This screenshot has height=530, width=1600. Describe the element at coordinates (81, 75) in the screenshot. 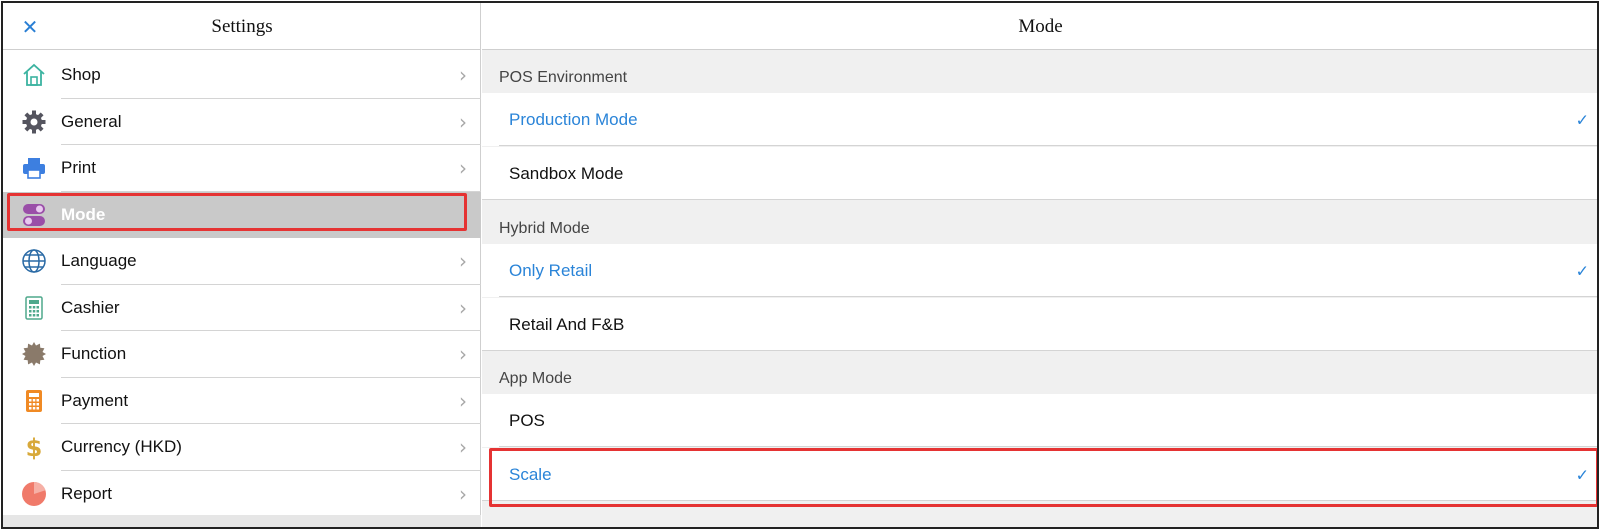

I see `sidebar-item-label: Shop` at that location.